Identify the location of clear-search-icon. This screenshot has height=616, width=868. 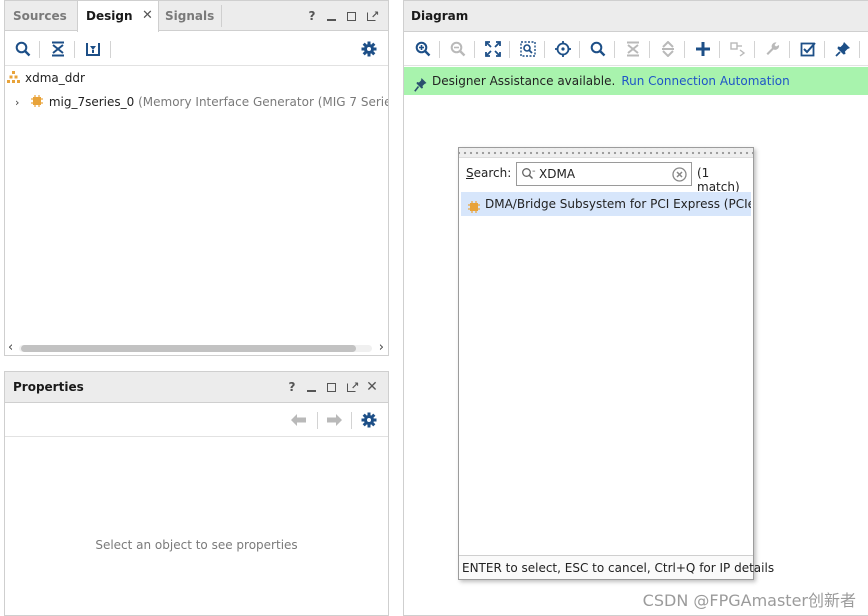
(679, 176).